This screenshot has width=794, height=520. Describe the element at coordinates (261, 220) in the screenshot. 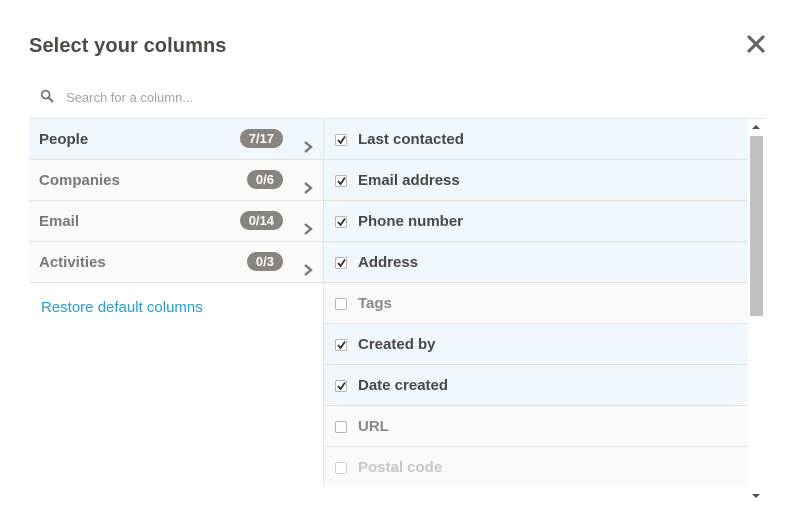

I see `category-count-badge: 0/14` at that location.